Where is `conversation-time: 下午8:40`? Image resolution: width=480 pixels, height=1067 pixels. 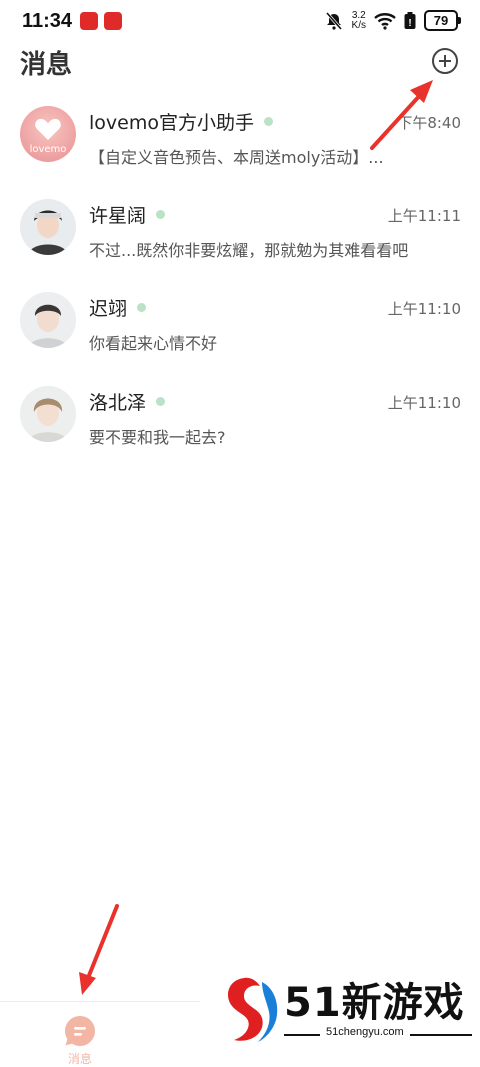 conversation-time: 下午8:40 is located at coordinates (429, 123).